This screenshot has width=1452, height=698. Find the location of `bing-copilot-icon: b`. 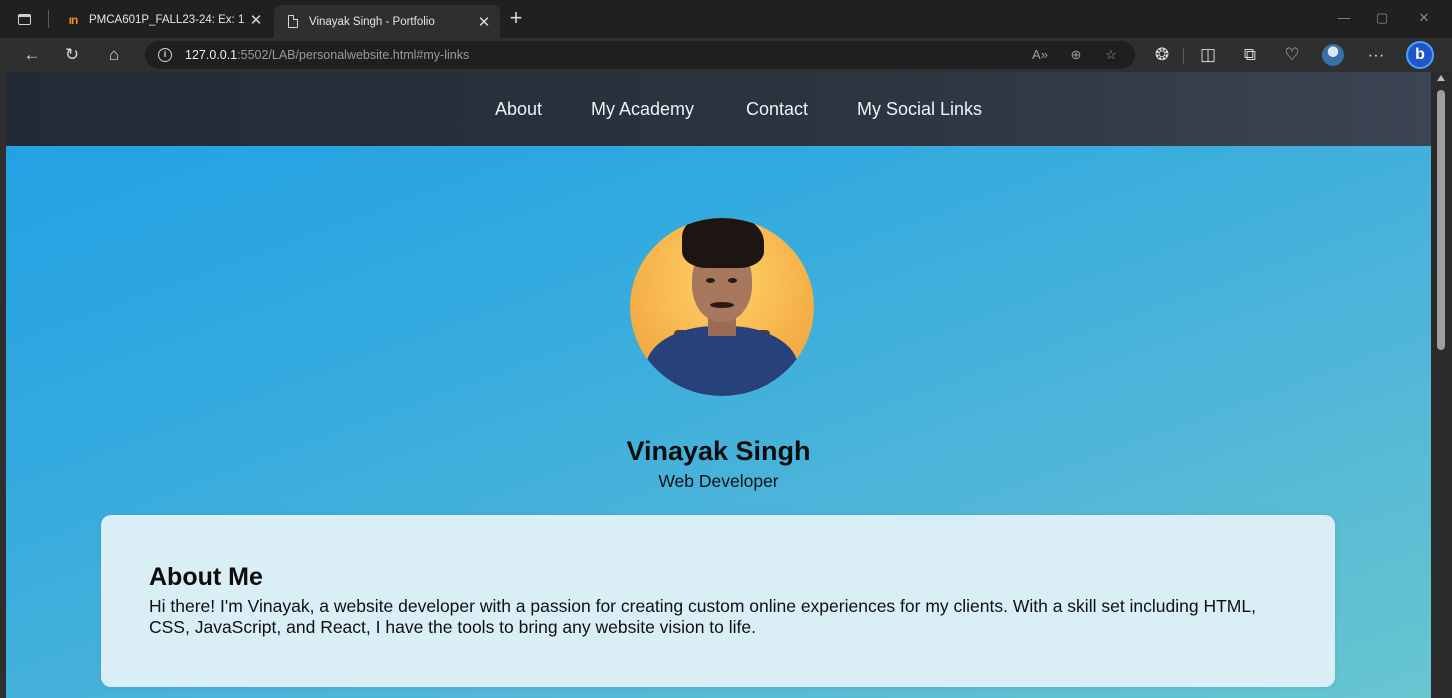

bing-copilot-icon: b is located at coordinates (1420, 55).